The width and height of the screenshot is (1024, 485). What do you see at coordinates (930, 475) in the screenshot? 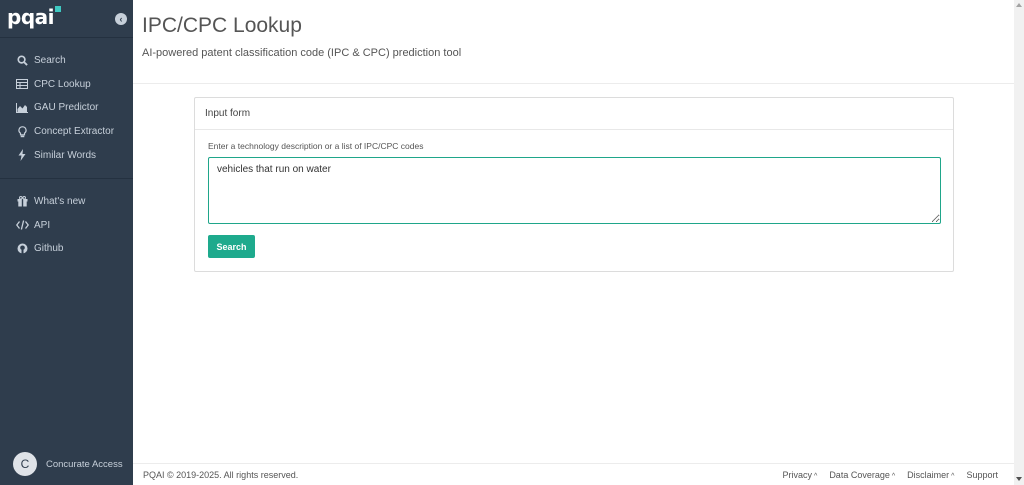
I see `footer-link-disclaimer: Disclaimer ^` at bounding box center [930, 475].